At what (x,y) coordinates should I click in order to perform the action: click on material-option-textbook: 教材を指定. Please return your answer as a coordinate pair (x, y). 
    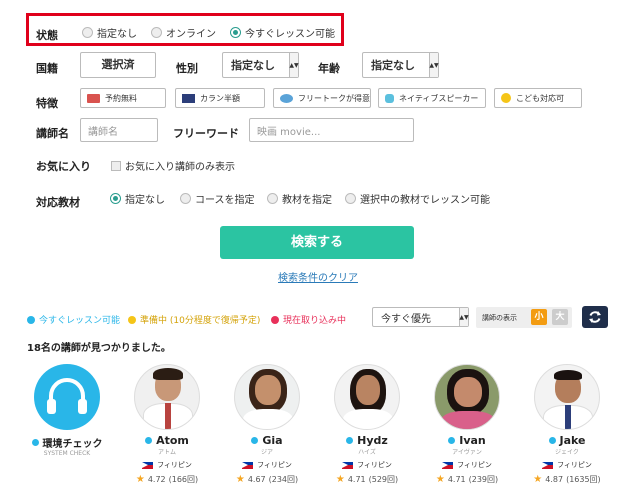
    Looking at the image, I should click on (299, 198).